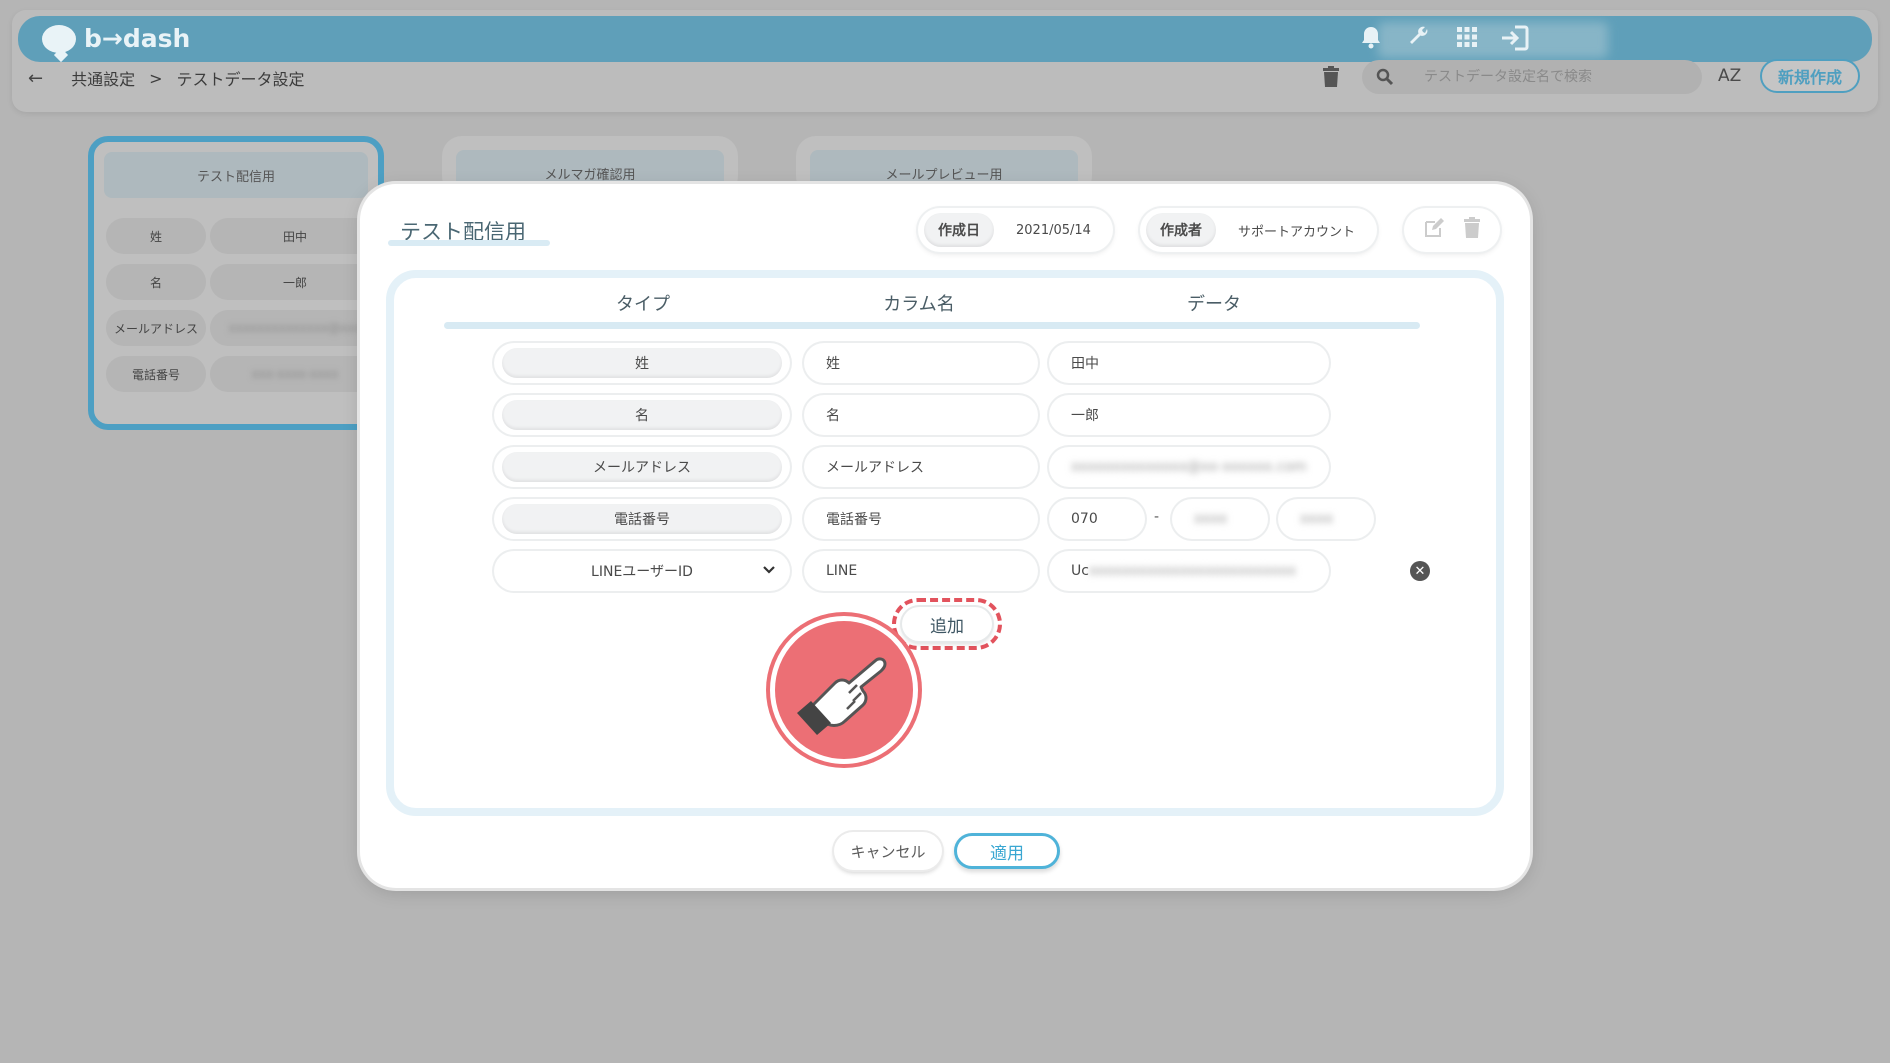  Describe the element at coordinates (156, 282) in the screenshot. I see `card-row-label: 名` at that location.